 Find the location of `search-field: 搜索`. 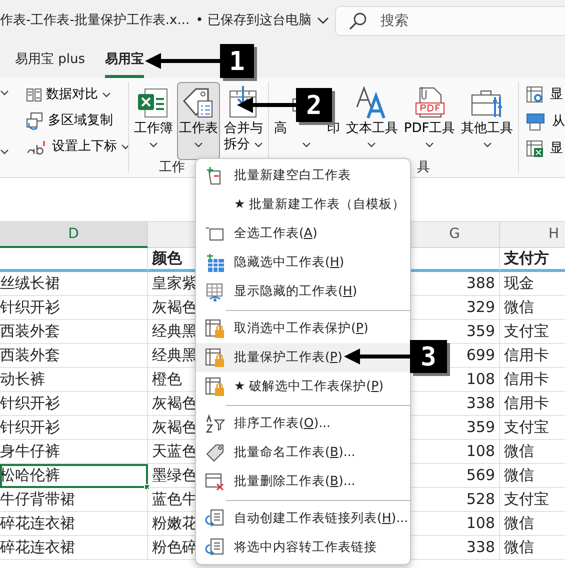

search-field: 搜索 is located at coordinates (450, 21).